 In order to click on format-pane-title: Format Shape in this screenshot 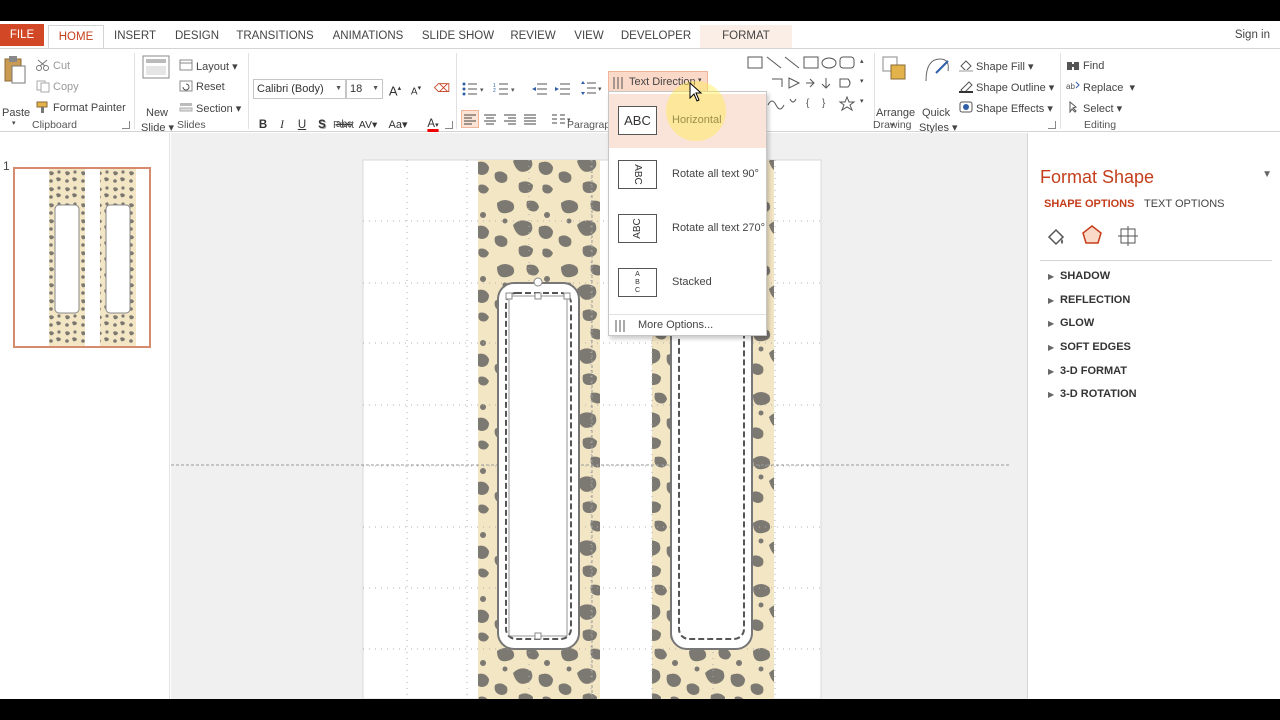, I will do `click(1097, 177)`.